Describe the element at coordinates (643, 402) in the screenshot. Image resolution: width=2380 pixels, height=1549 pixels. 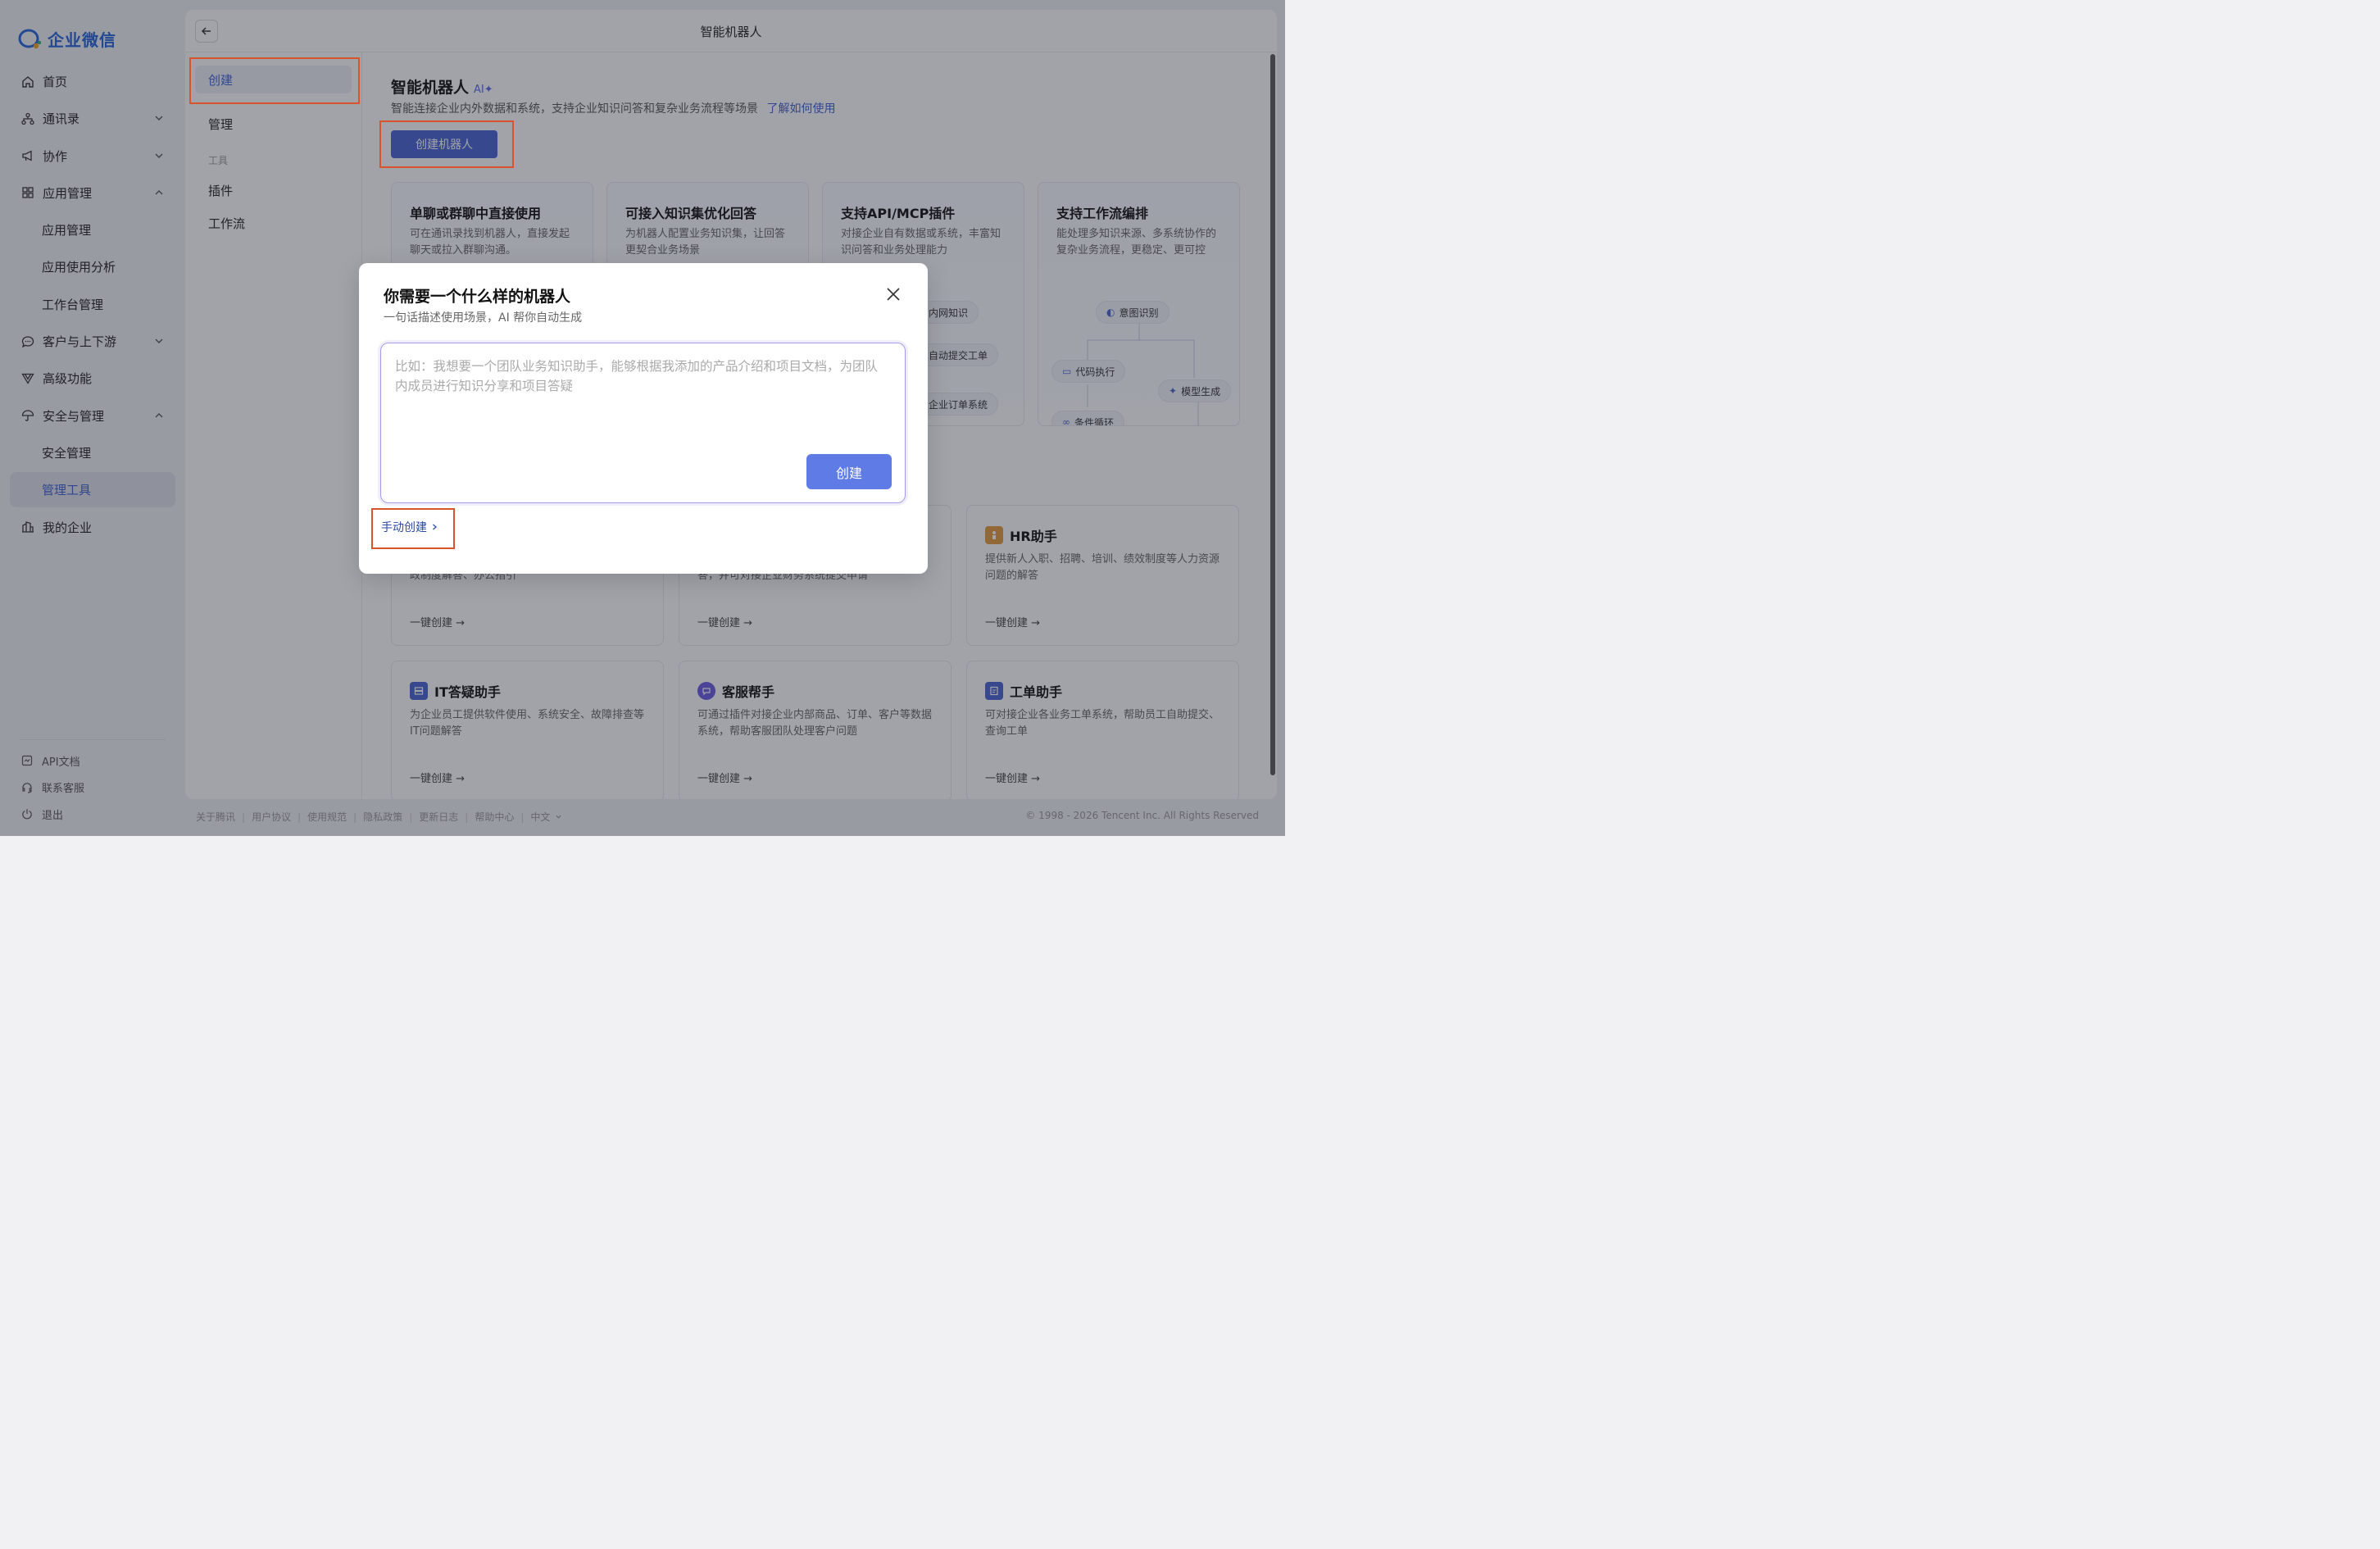
I see `scenario-description-input` at that location.